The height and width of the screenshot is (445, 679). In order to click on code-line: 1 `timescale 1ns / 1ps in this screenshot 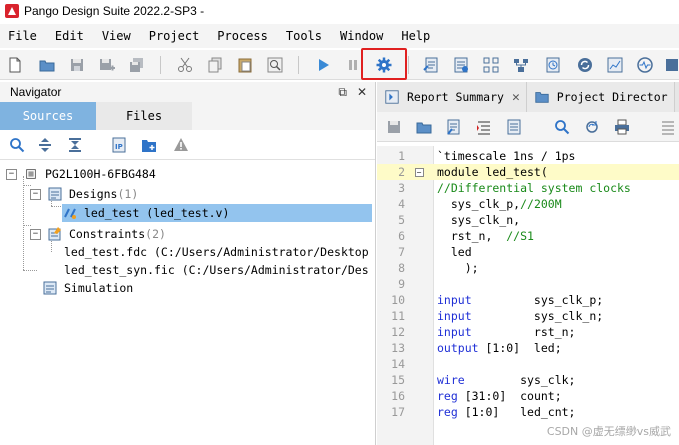, I will do `click(528, 156)`.